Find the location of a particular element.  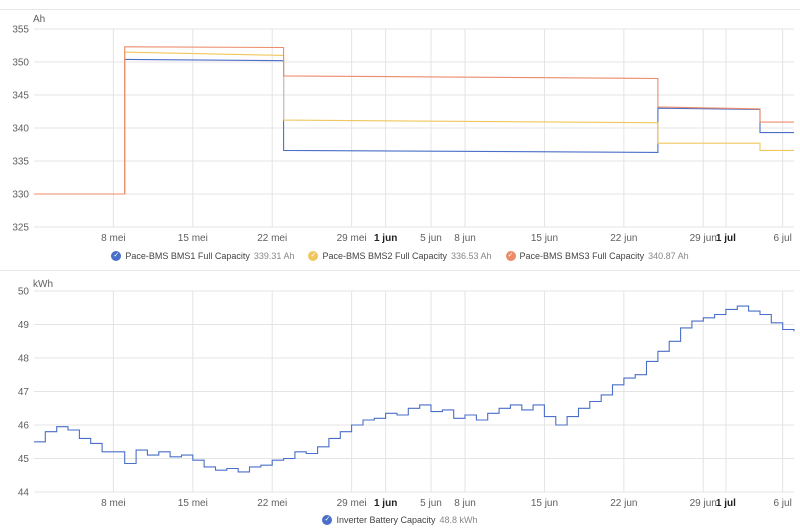

y-axis-unit: Ah is located at coordinates (39, 19).